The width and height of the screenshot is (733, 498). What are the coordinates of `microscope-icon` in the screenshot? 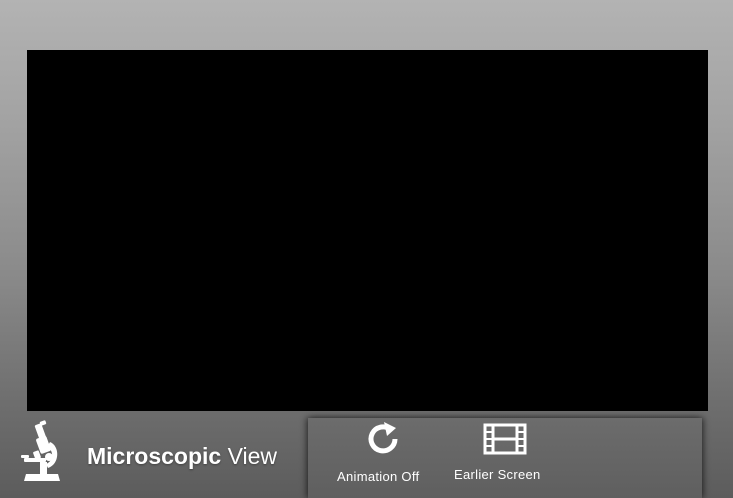 It's located at (40, 450).